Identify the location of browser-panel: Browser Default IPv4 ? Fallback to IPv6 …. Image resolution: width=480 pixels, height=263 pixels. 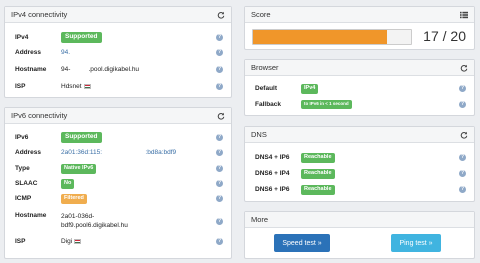
(359, 87).